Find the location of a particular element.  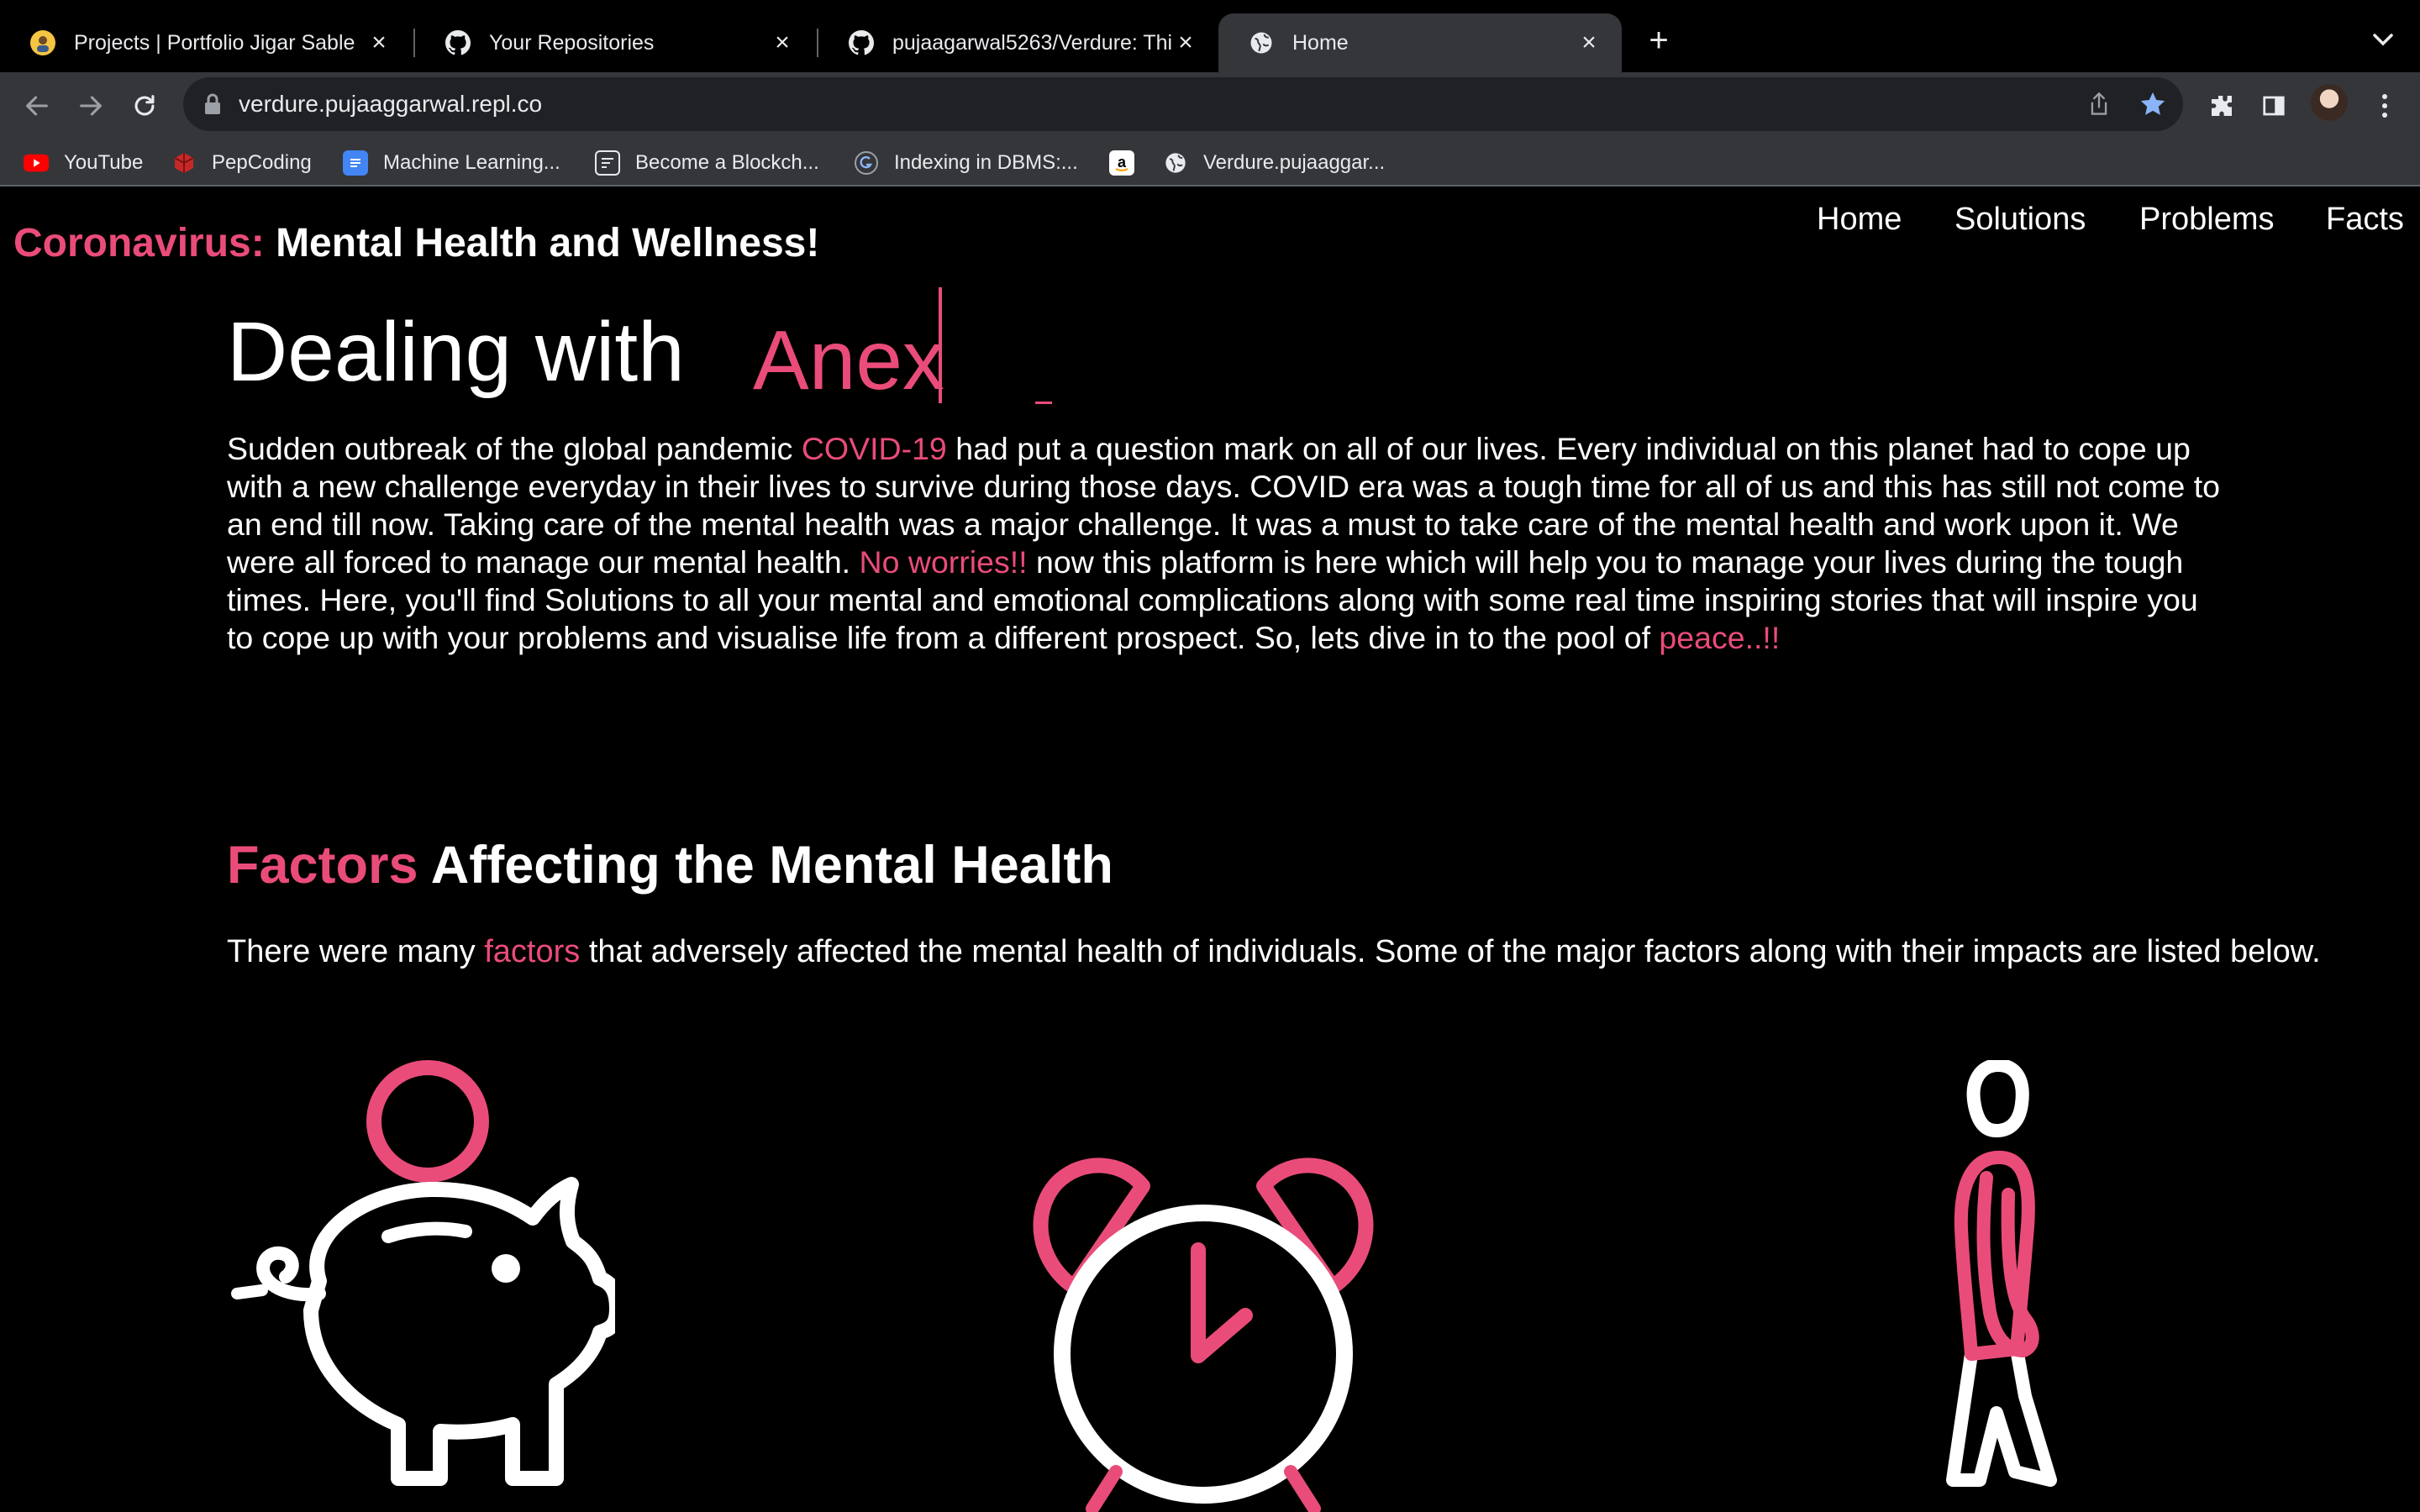

new-tab-button: + is located at coordinates (1658, 40).